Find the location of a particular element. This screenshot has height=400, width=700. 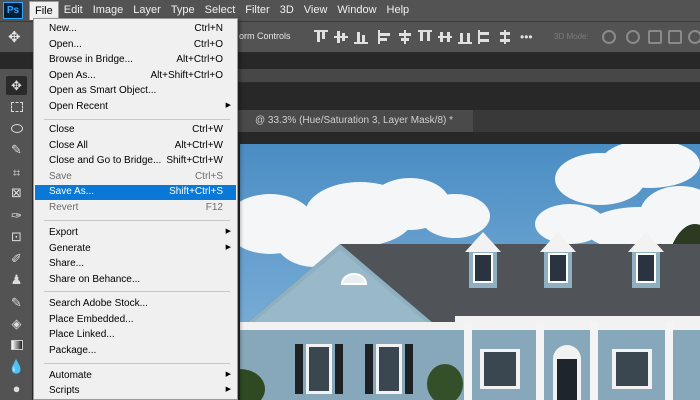

align-top-edges-icon is located at coordinates (321, 37).